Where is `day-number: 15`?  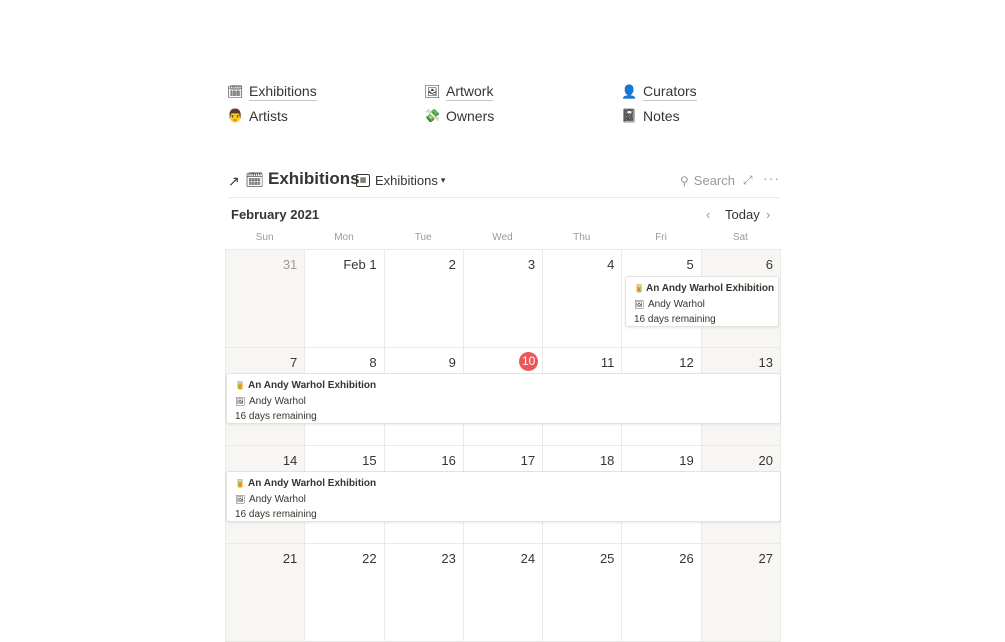 day-number: 15 is located at coordinates (369, 460).